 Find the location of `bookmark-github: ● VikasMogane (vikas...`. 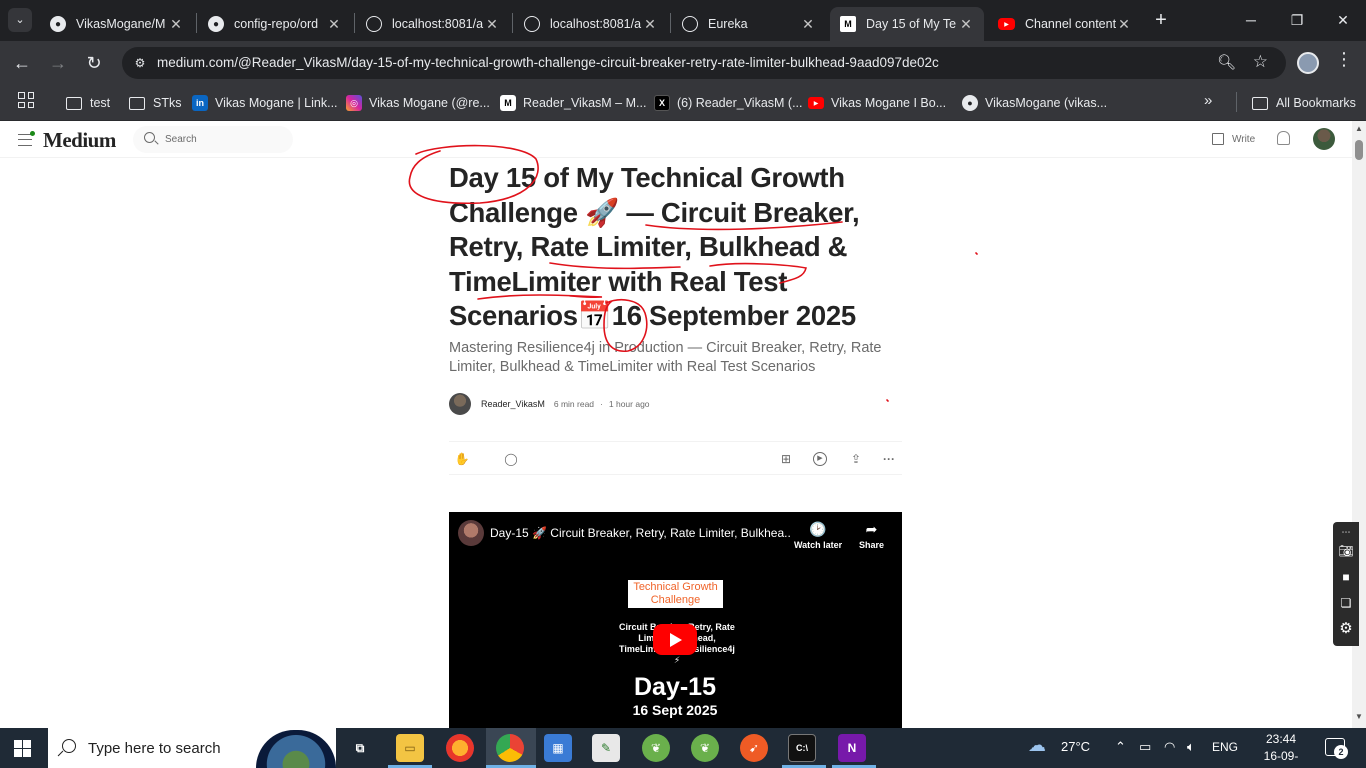

bookmark-github: ● VikasMogane (vikas... is located at coordinates (1034, 103).